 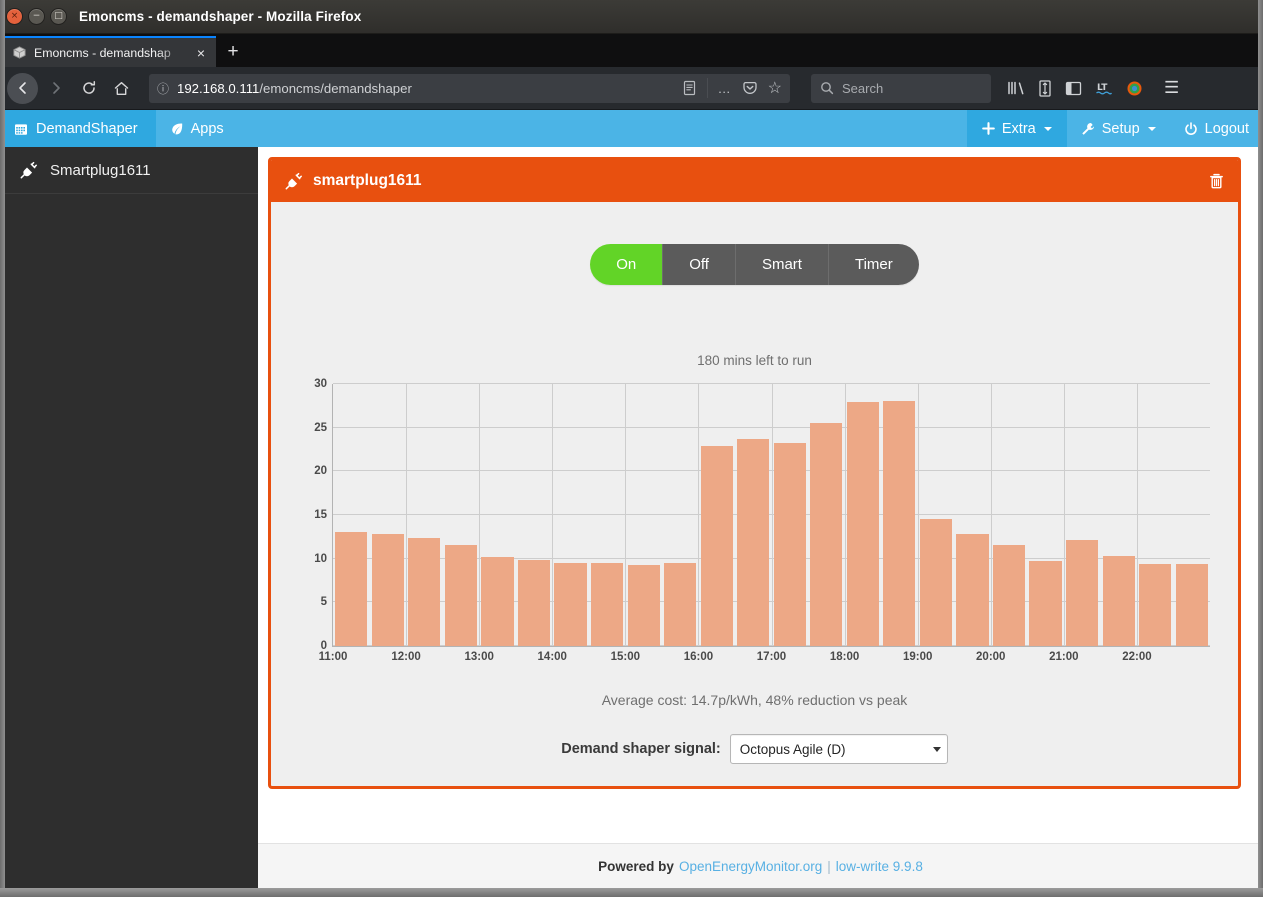 I want to click on lt-addon-icon: LT, so click(x=1104, y=88).